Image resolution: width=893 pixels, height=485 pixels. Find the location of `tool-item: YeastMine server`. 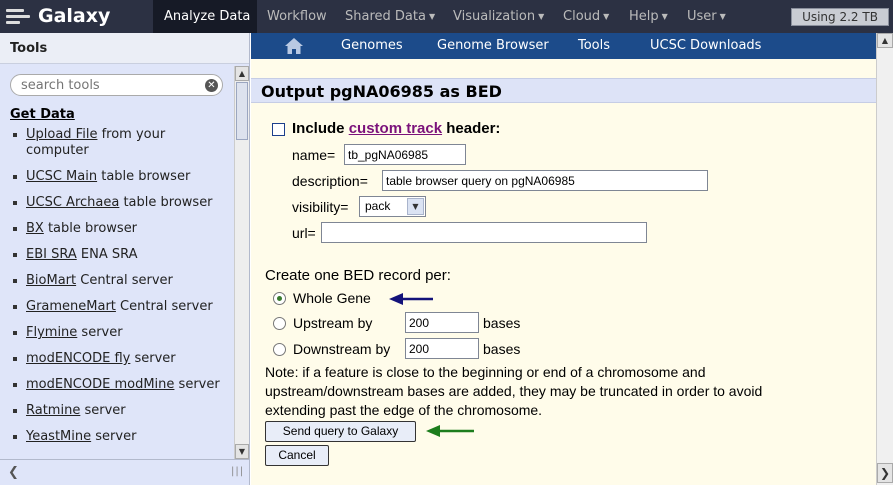

tool-item: YeastMine server is located at coordinates (119, 437).